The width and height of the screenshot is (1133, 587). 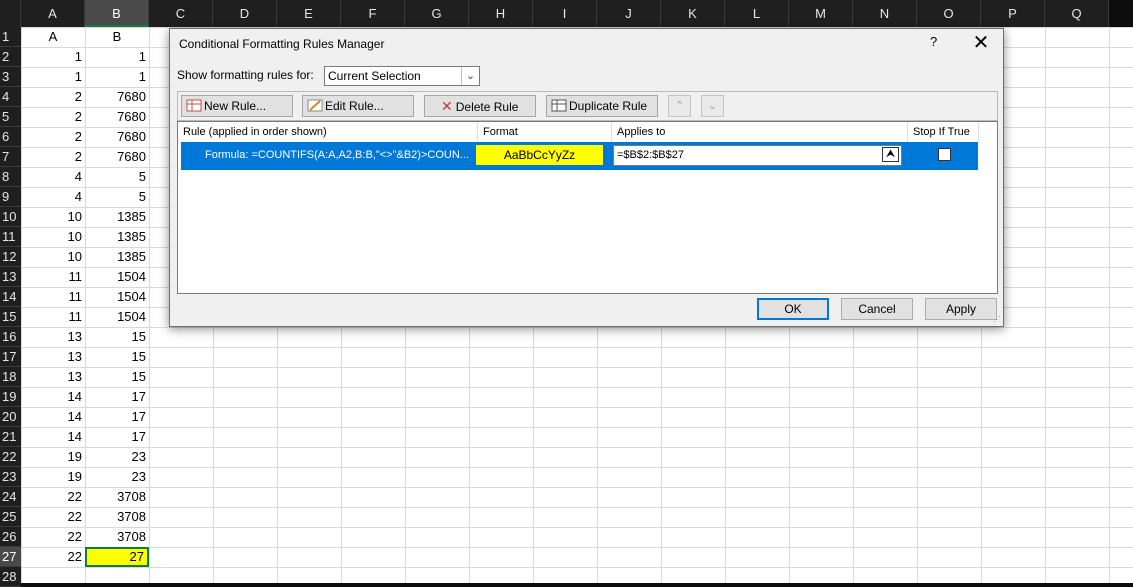 I want to click on active-cell-b27: 27, so click(x=117, y=557).